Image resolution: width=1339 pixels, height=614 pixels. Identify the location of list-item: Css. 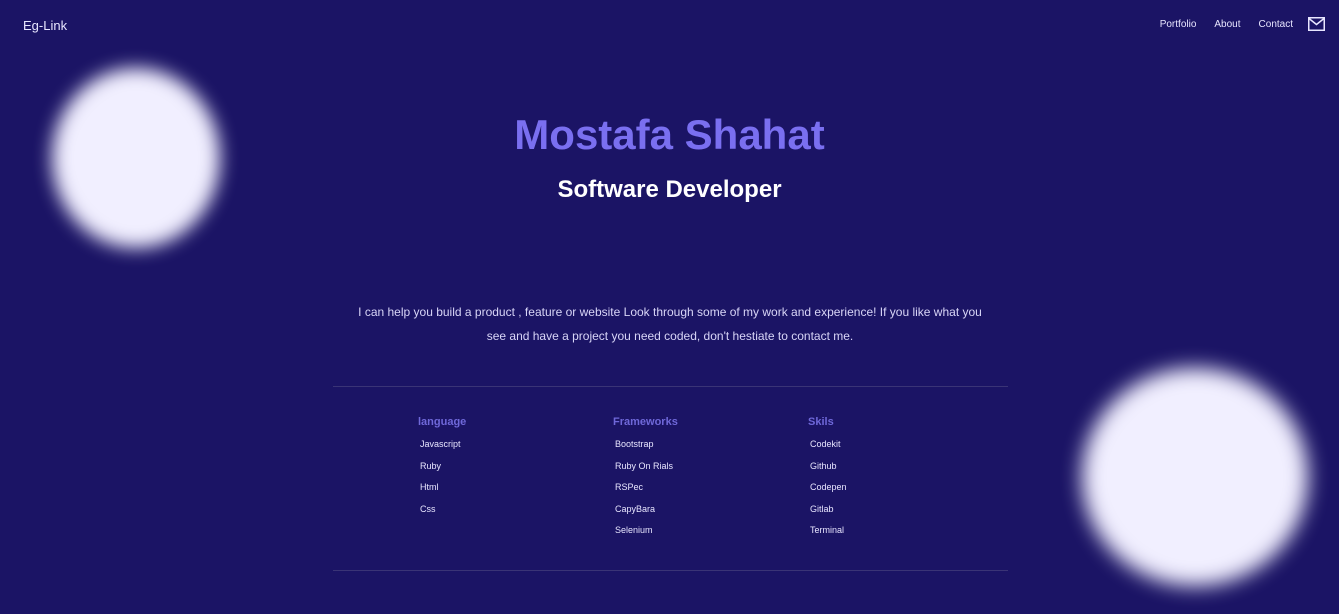
(428, 508).